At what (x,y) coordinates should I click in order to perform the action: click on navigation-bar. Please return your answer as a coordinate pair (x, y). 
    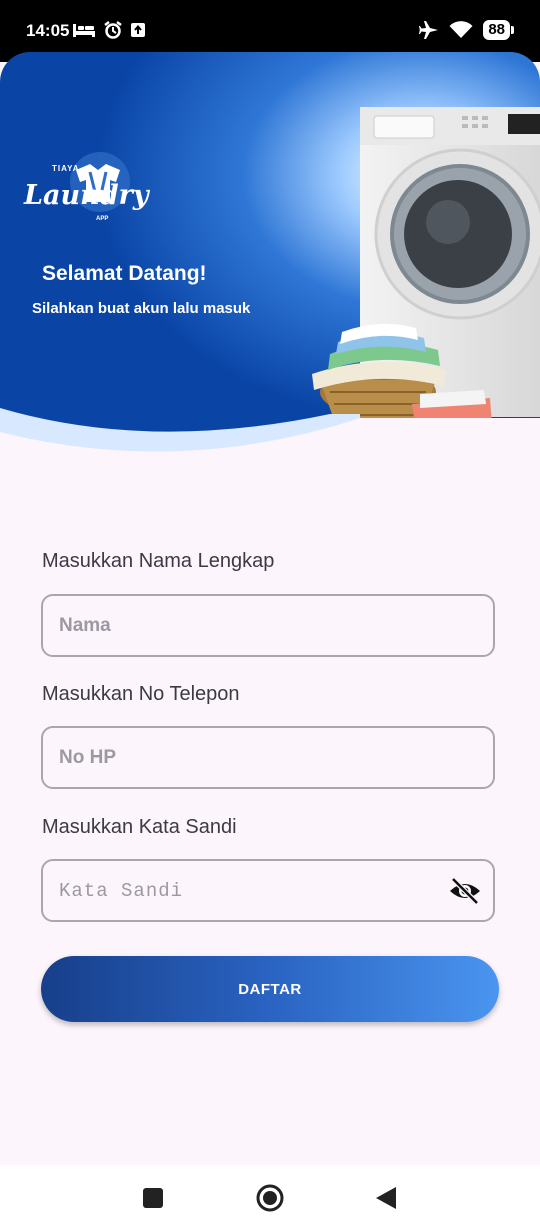
    Looking at the image, I should click on (270, 1197).